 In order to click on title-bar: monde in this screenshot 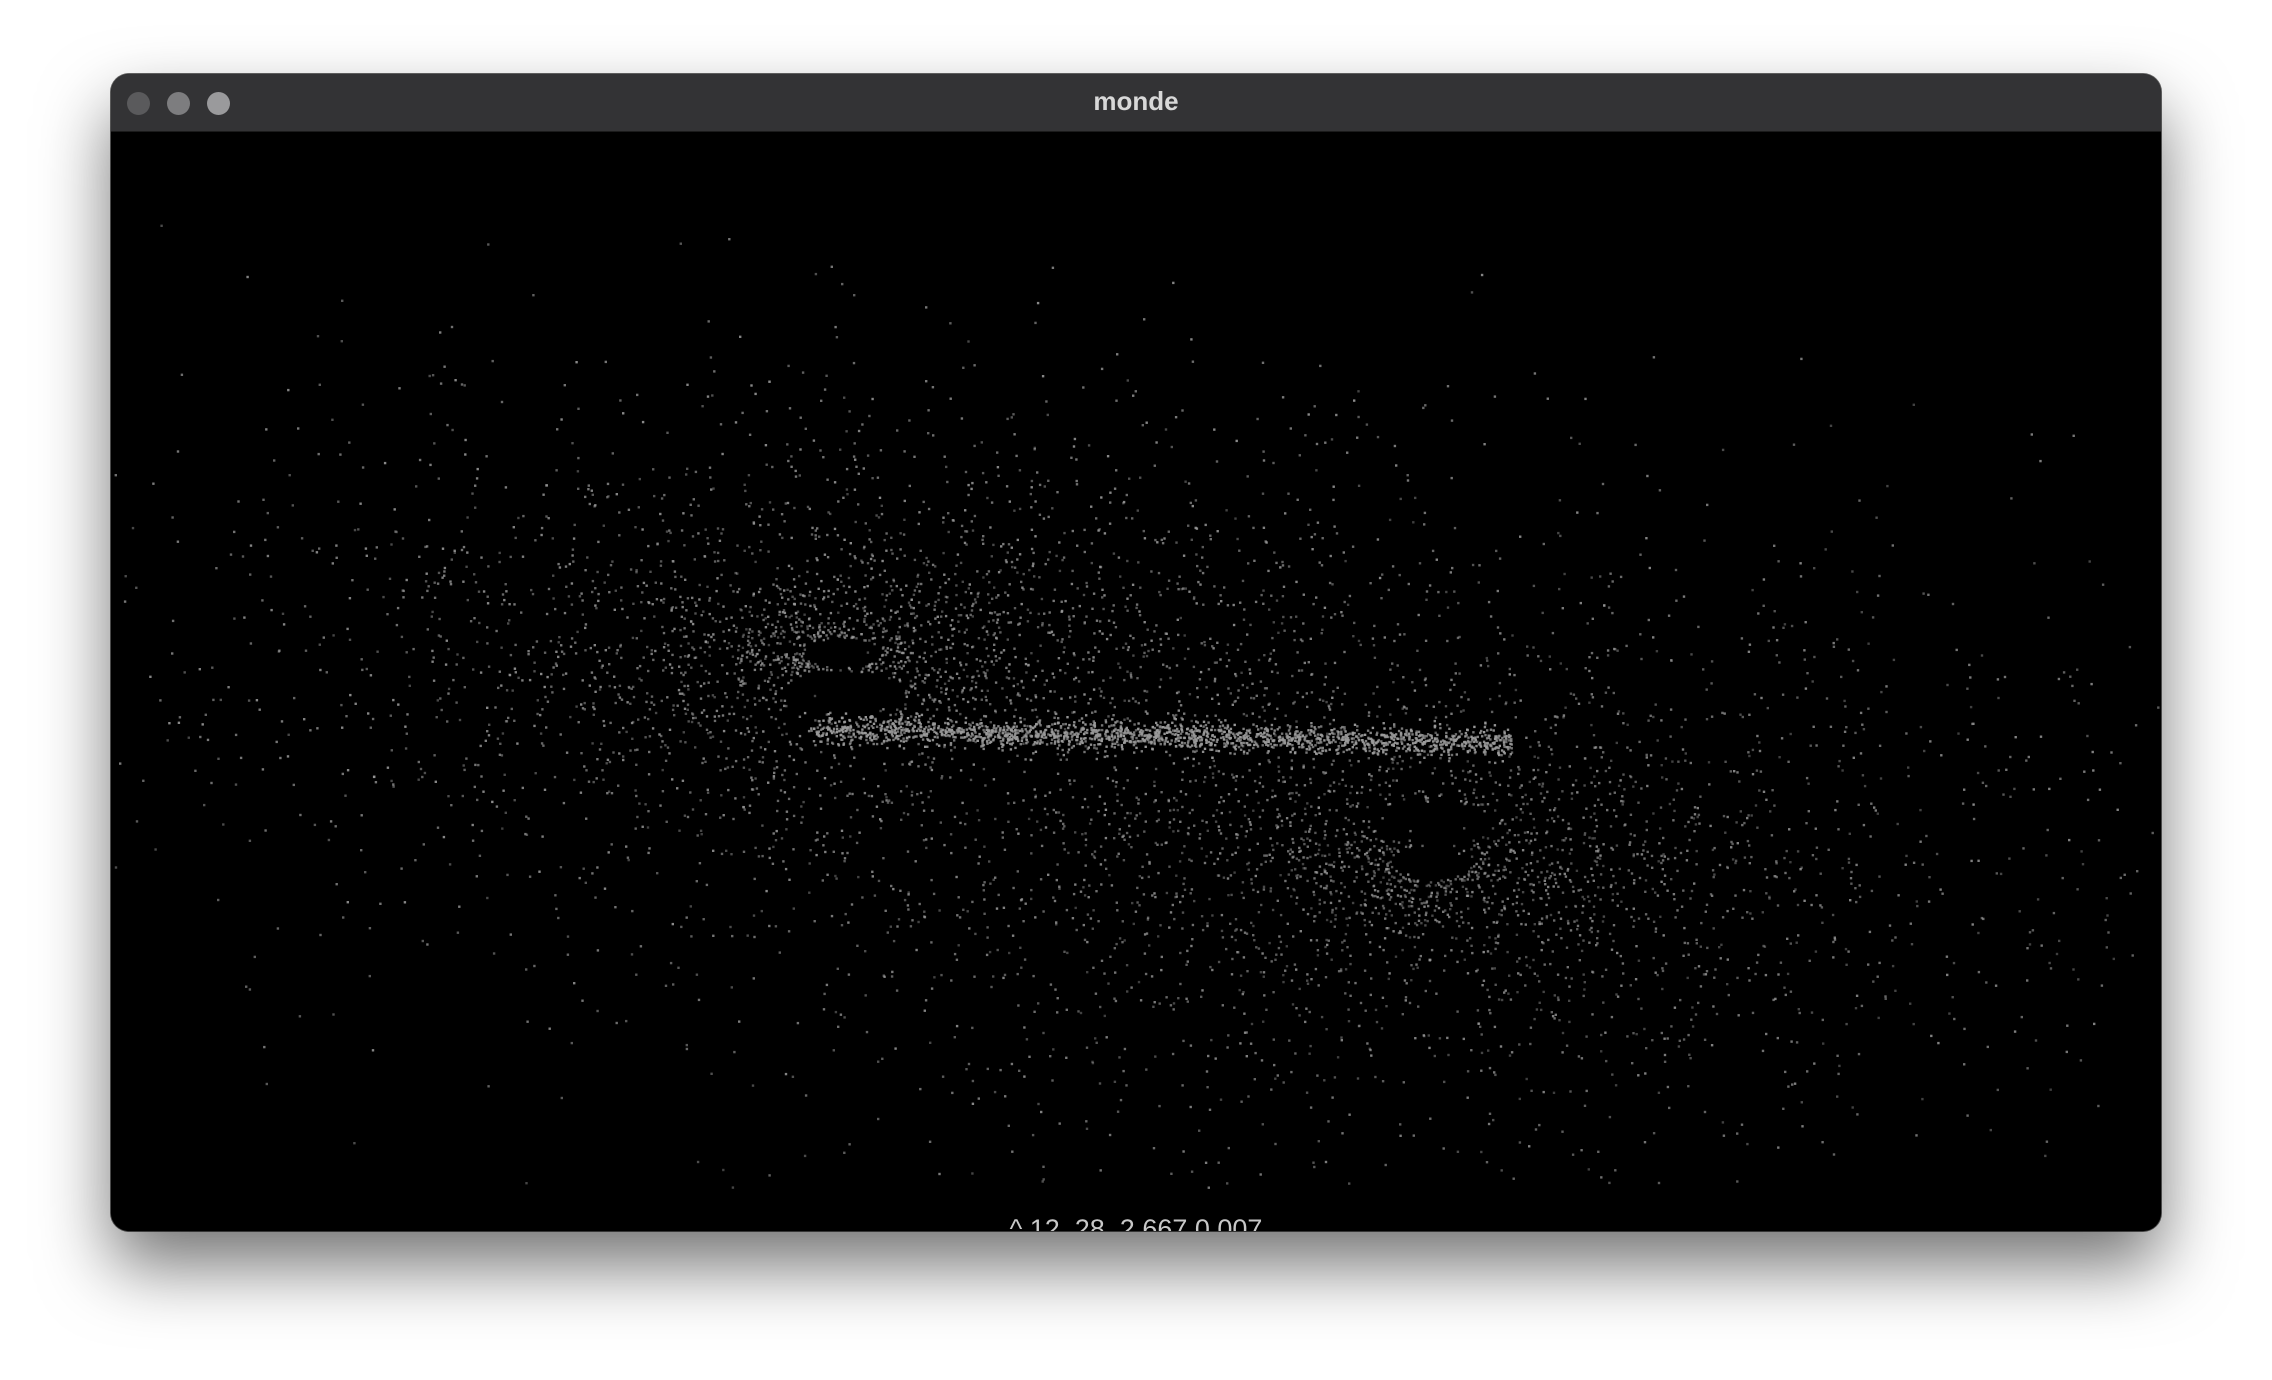, I will do `click(1136, 103)`.